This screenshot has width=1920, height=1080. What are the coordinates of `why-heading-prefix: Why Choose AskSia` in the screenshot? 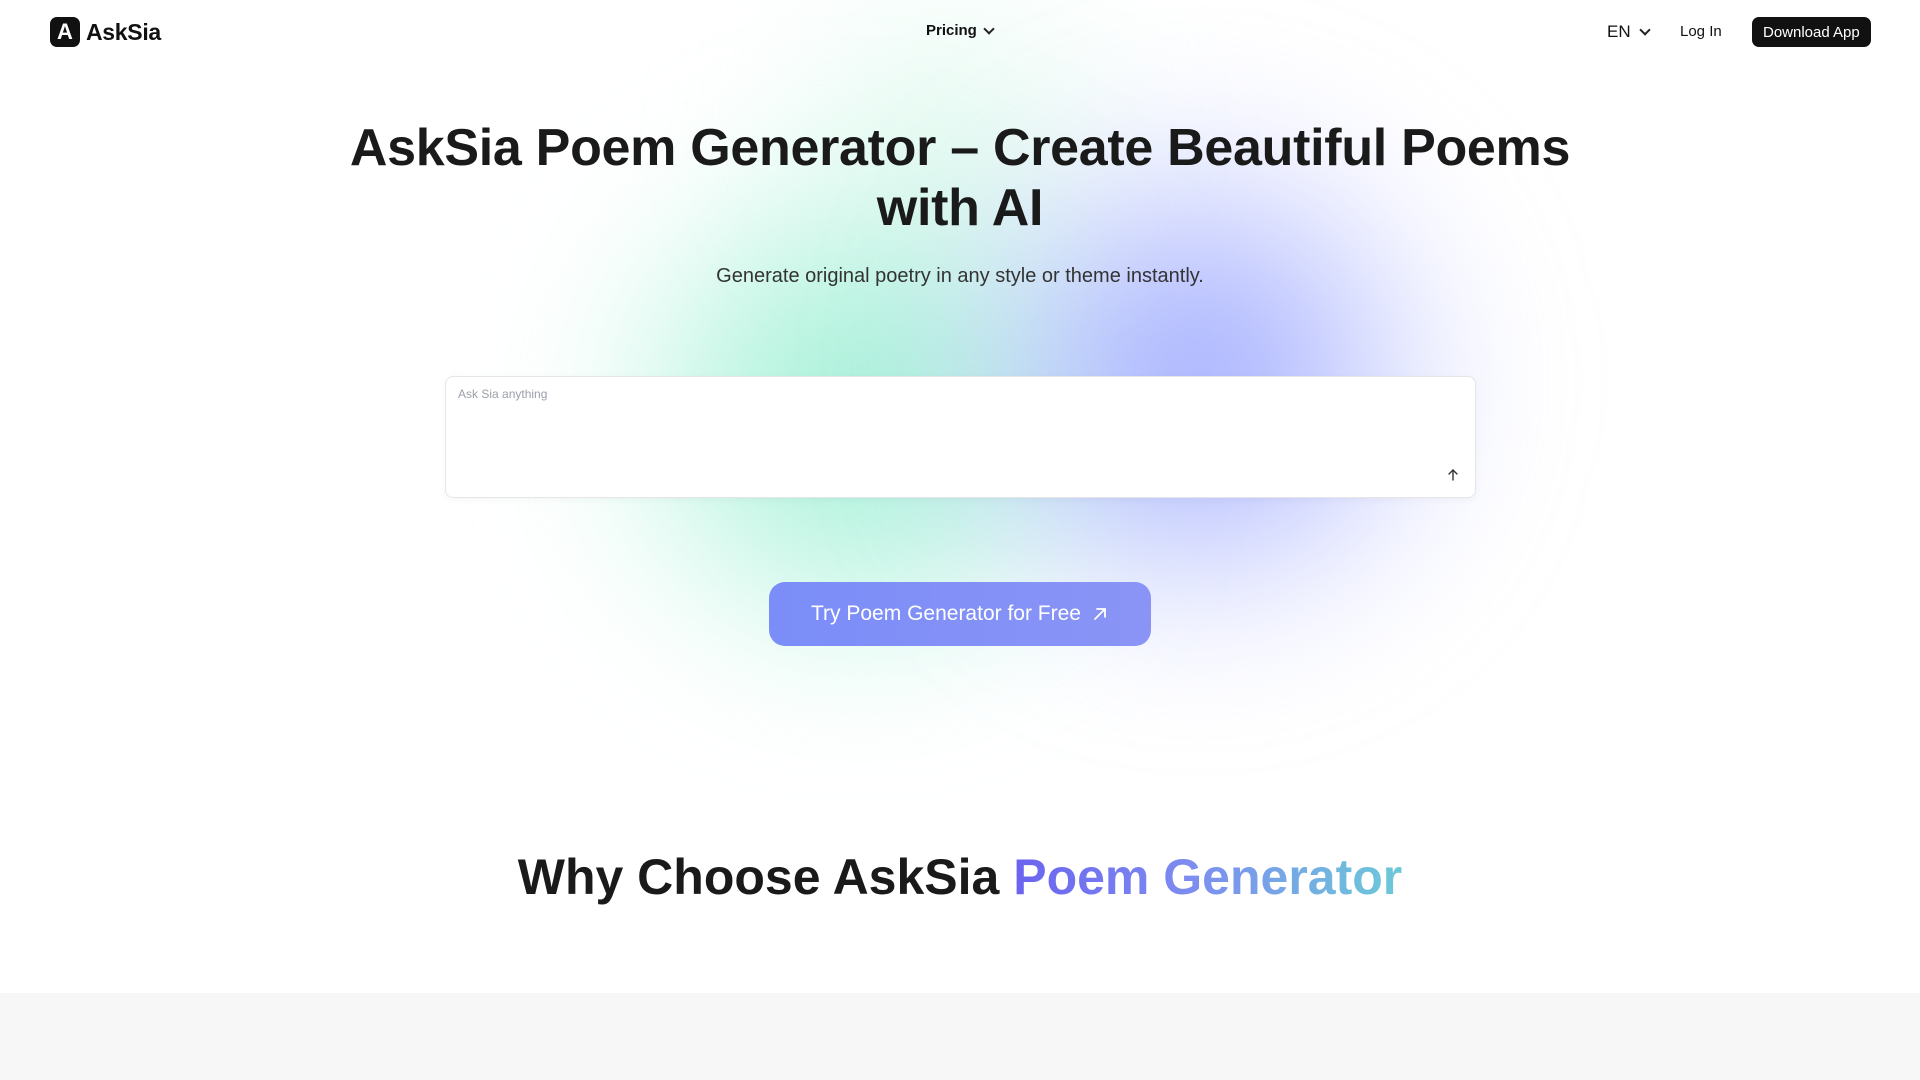 It's located at (765, 877).